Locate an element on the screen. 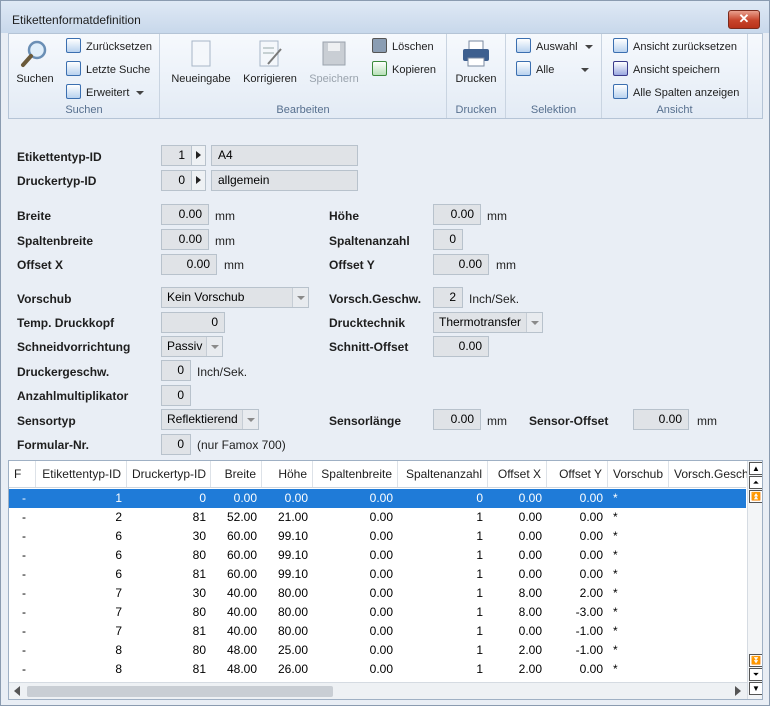  table-cell: 7 is located at coordinates (118, 593).